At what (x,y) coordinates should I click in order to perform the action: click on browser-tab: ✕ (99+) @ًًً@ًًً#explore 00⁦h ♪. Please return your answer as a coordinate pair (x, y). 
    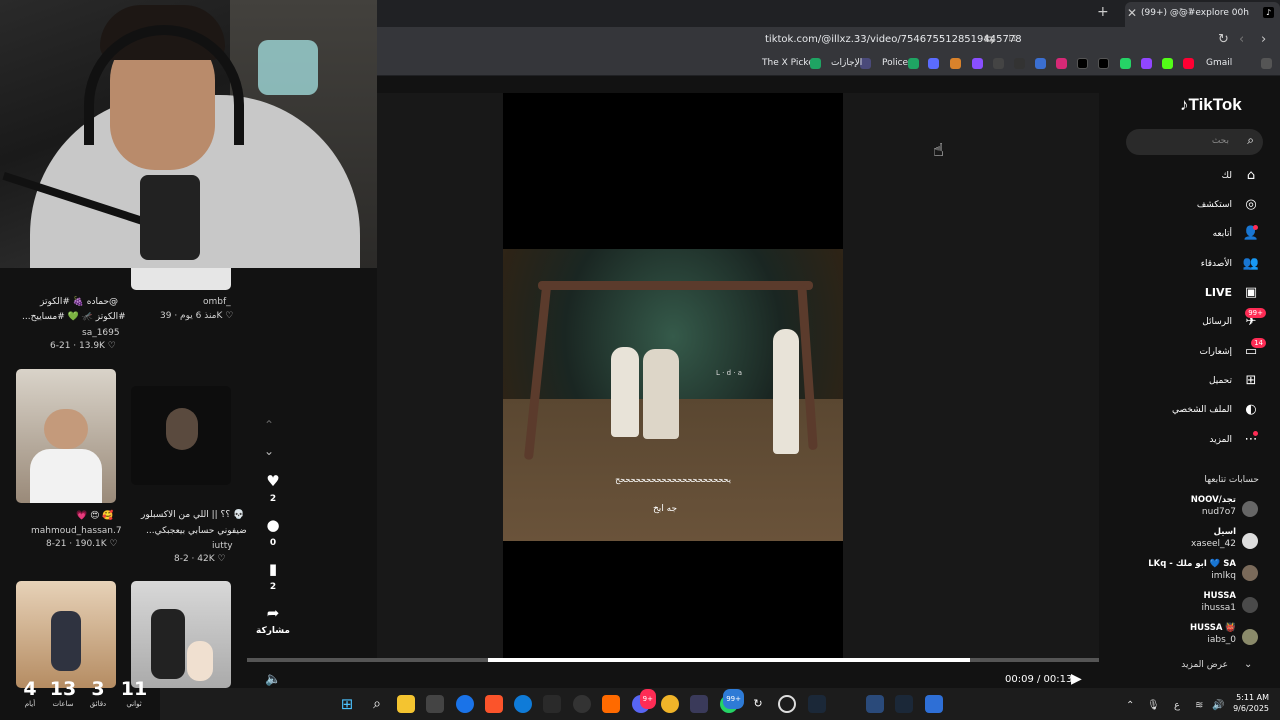
    Looking at the image, I should click on (1202, 14).